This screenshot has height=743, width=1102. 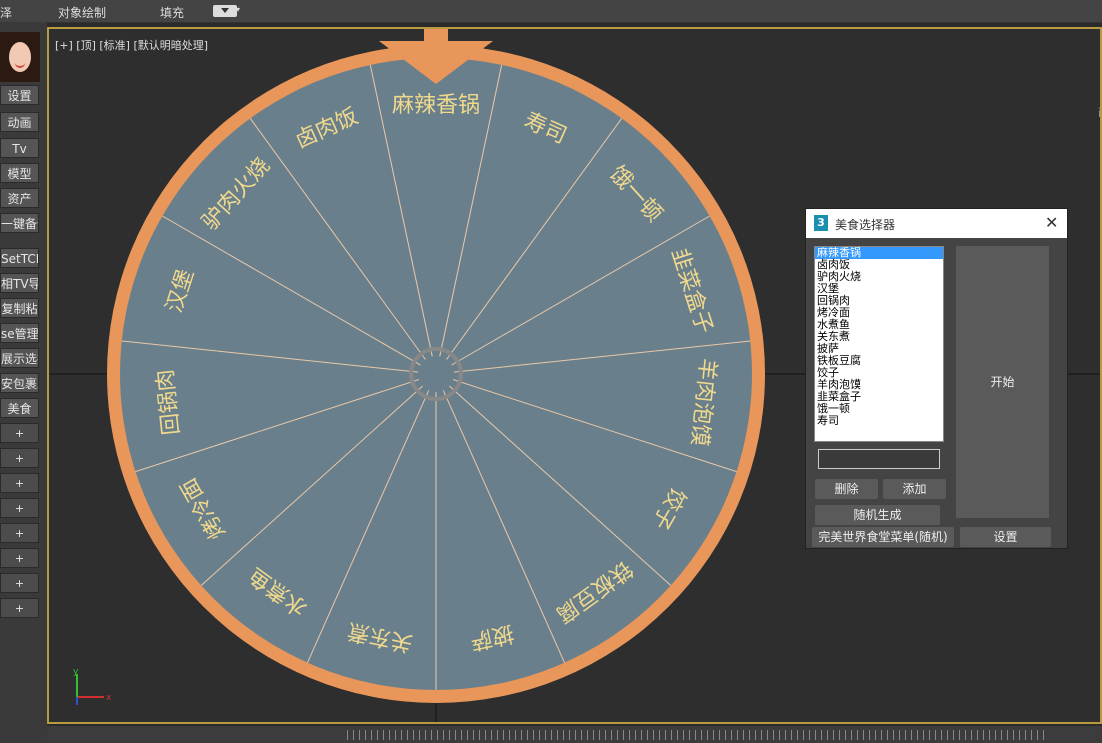 I want to click on top-menu-bar: 泽 对象绘制 填充 ▾, so click(x=551, y=11).